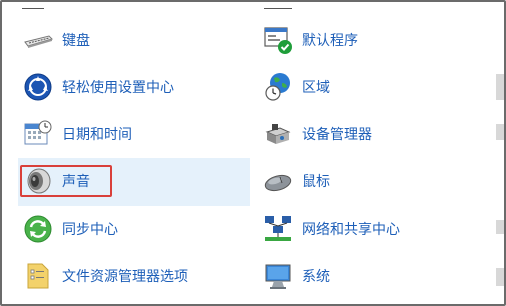 This screenshot has height=306, width=506. What do you see at coordinates (278, 229) in the screenshot?
I see `network-icon` at bounding box center [278, 229].